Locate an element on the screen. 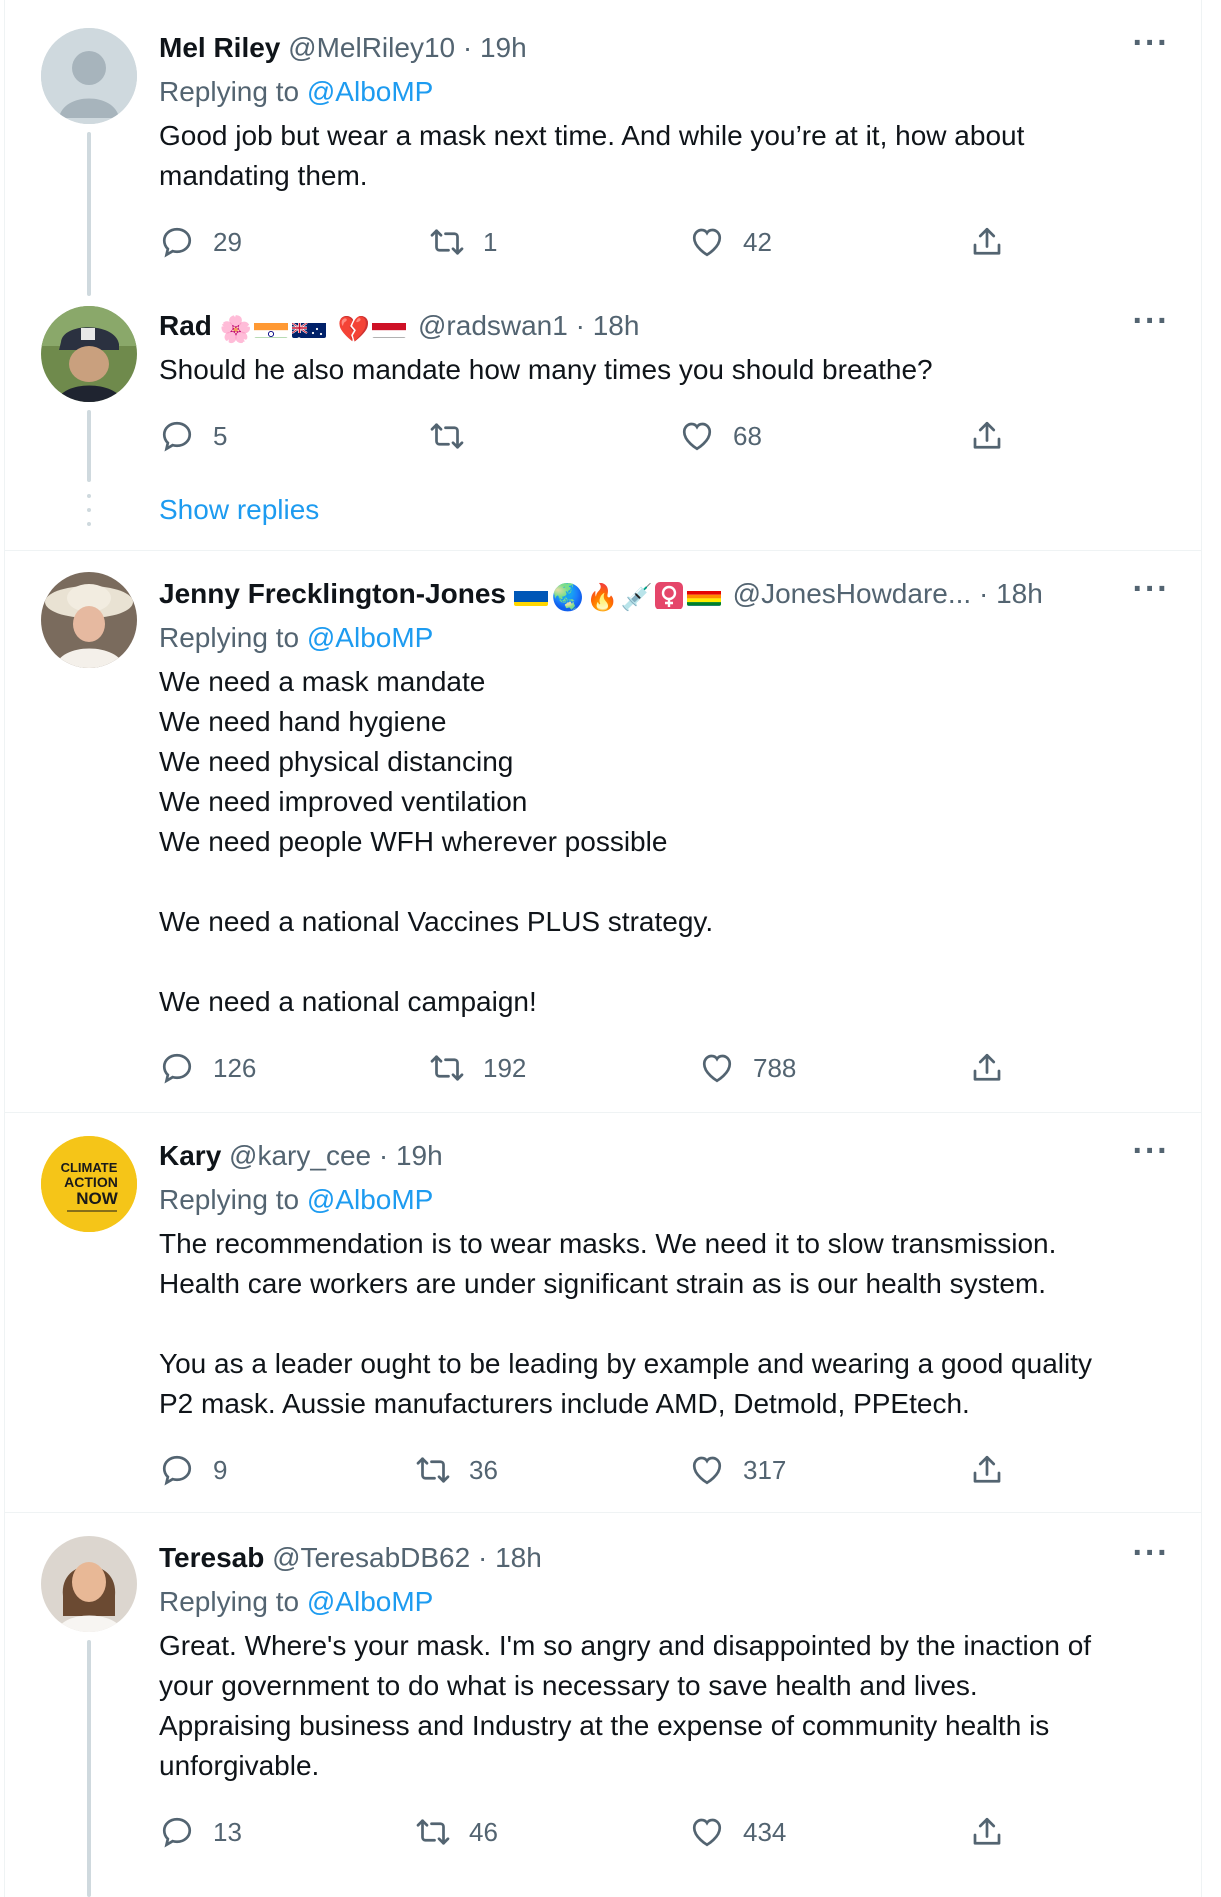  climate-action-now-logo: CLIMATE ACTION NOW is located at coordinates (89, 1184).